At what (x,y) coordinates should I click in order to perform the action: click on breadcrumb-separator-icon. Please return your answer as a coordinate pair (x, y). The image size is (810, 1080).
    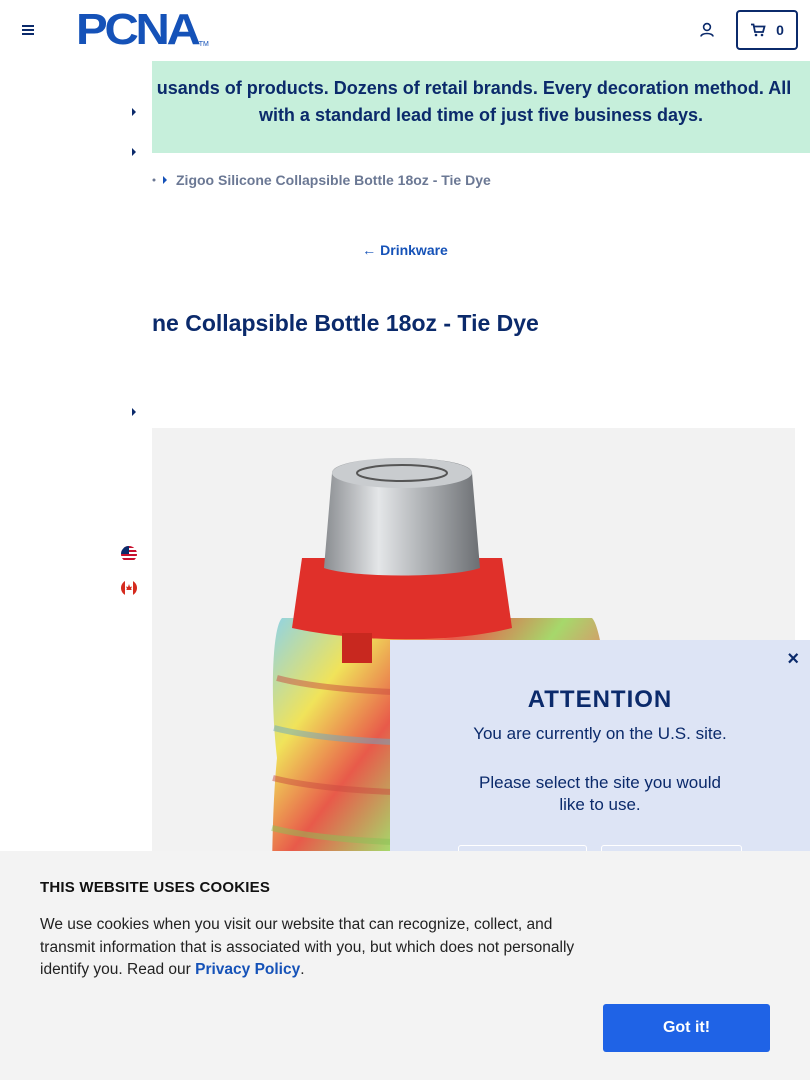
    Looking at the image, I should click on (154, 180).